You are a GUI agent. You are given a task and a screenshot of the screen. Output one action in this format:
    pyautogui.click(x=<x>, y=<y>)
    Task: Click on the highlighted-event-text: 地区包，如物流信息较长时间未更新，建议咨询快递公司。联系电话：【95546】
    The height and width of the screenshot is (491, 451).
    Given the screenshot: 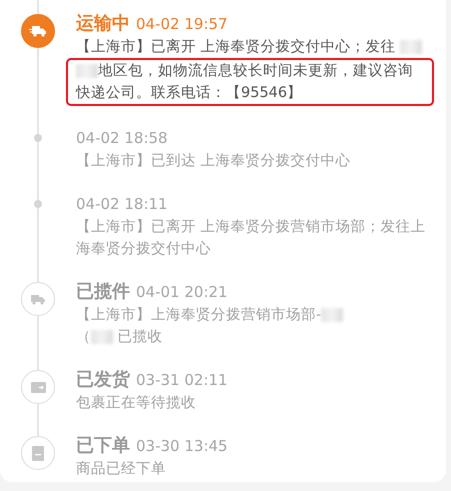 What is the action you would take?
    pyautogui.click(x=250, y=82)
    